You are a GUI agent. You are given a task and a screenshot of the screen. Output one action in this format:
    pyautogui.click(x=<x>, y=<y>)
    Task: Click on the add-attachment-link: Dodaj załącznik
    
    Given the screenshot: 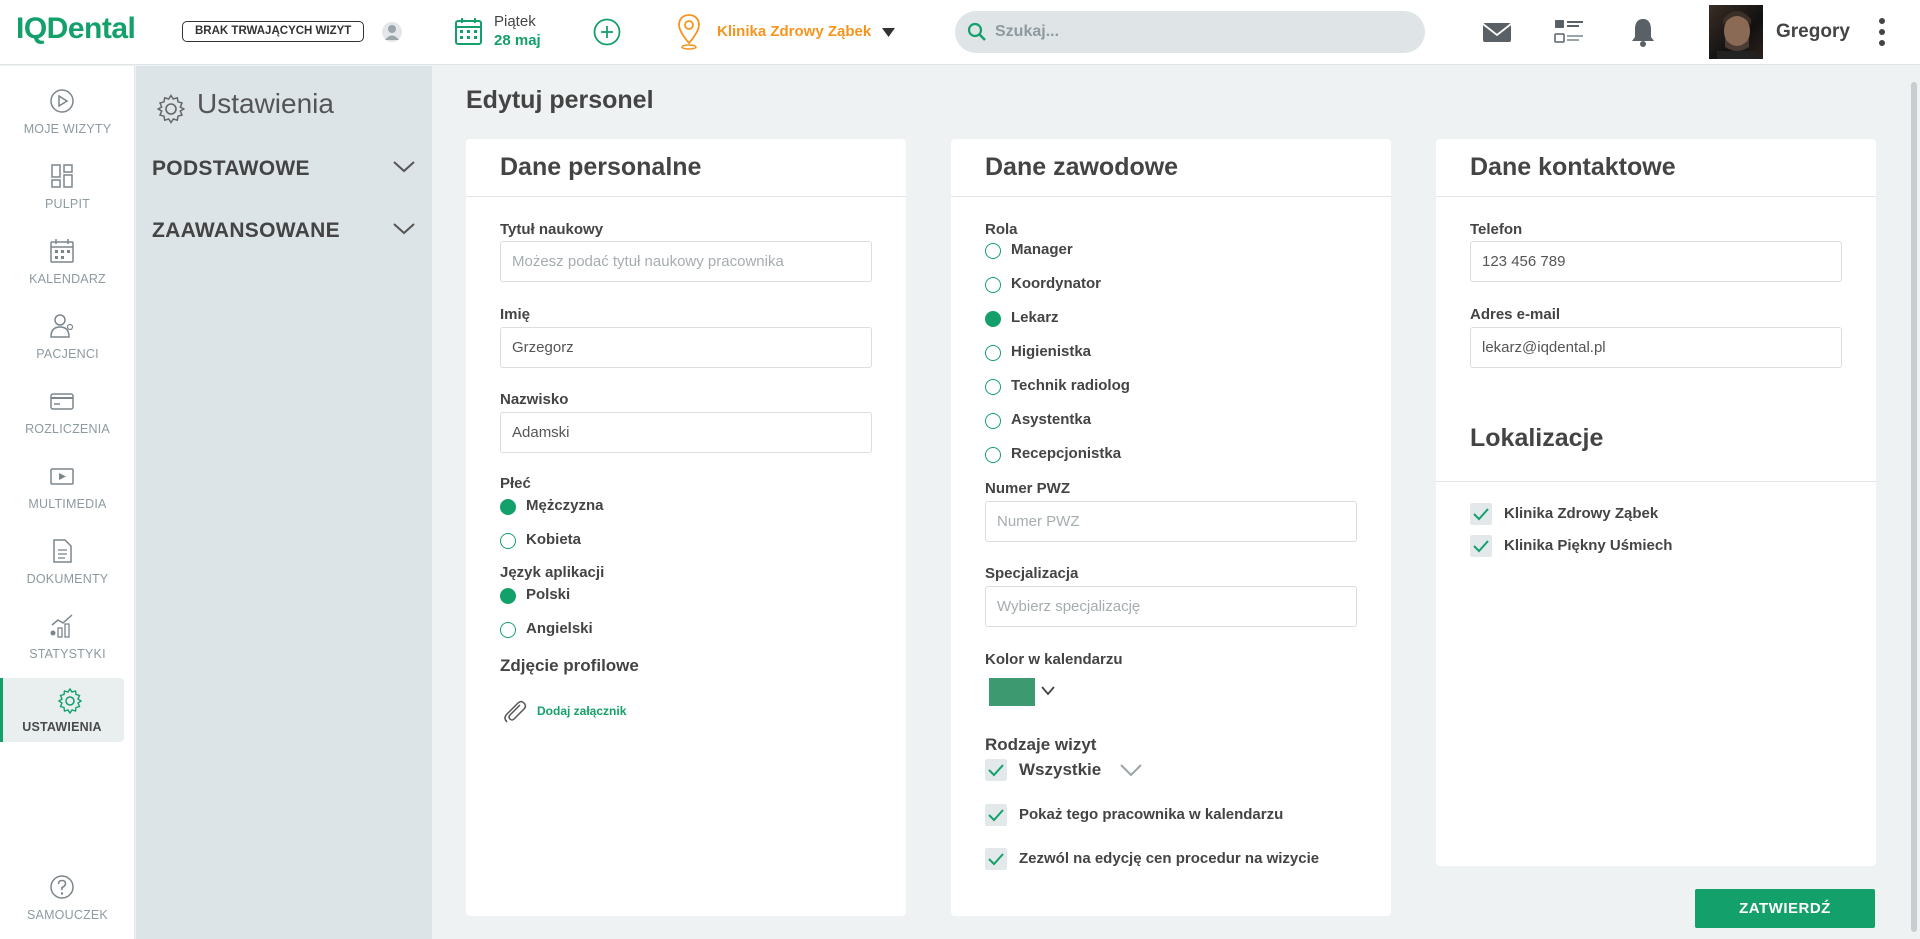 What is the action you would take?
    pyautogui.click(x=581, y=711)
    